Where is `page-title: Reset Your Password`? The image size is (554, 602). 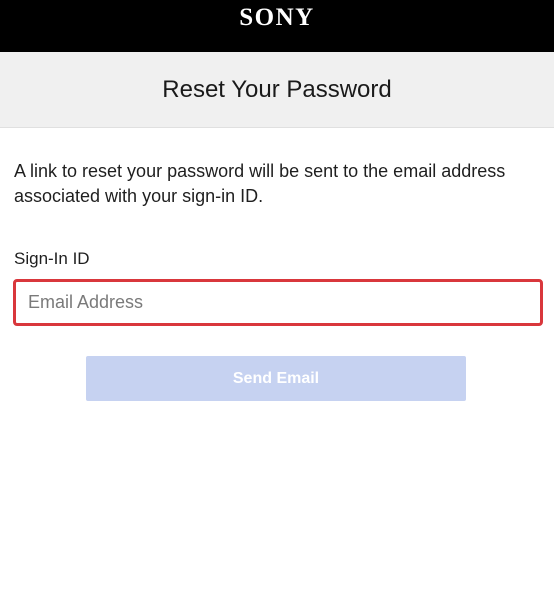 page-title: Reset Your Password is located at coordinates (277, 89).